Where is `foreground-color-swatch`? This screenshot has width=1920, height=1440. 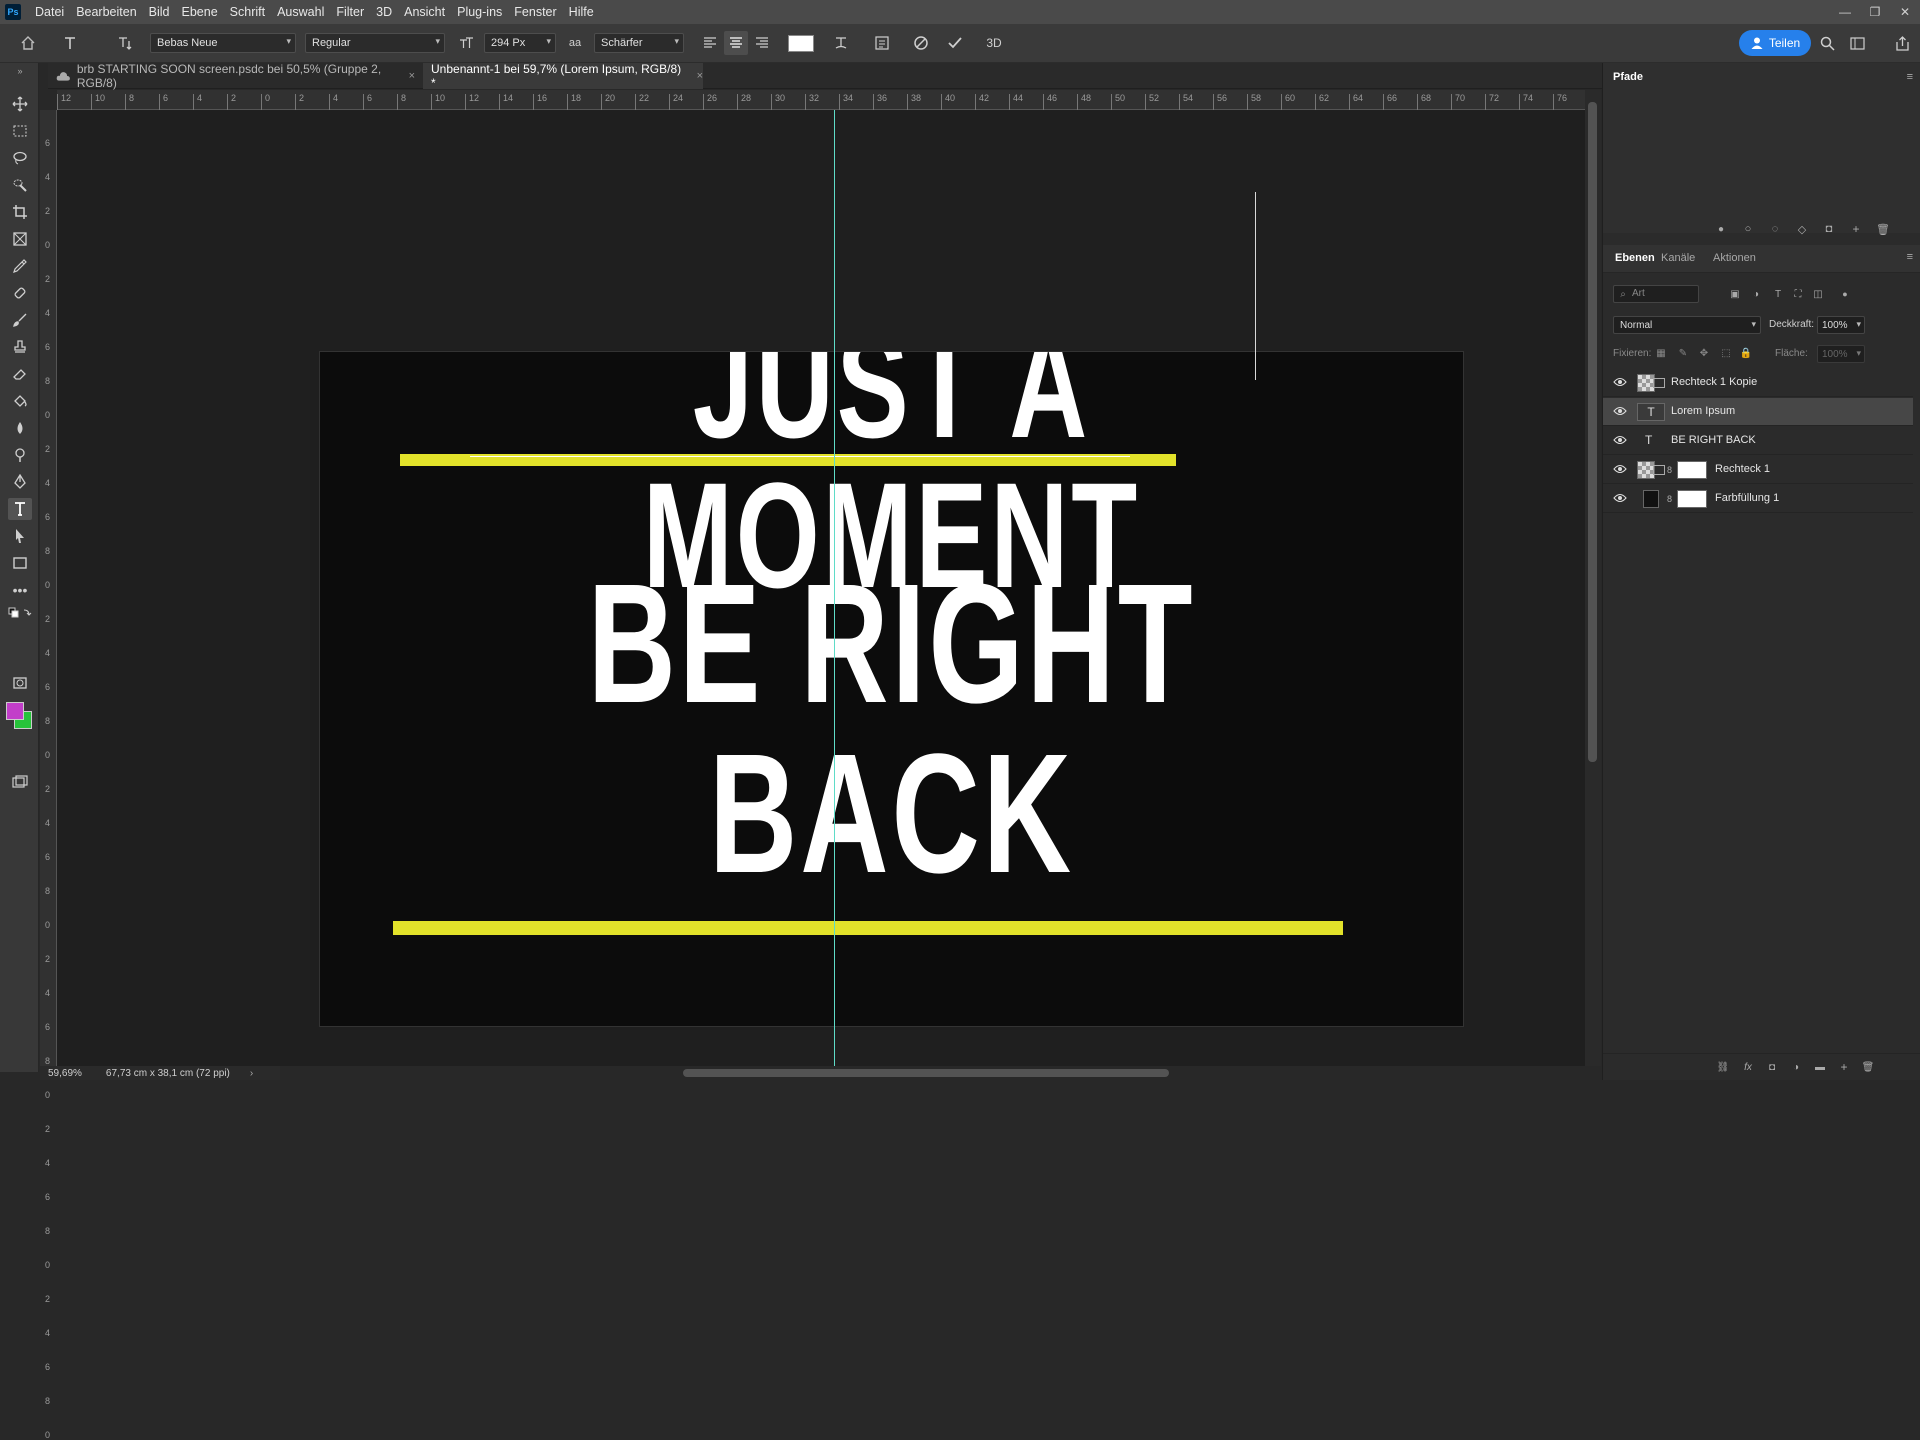 foreground-color-swatch is located at coordinates (15, 711).